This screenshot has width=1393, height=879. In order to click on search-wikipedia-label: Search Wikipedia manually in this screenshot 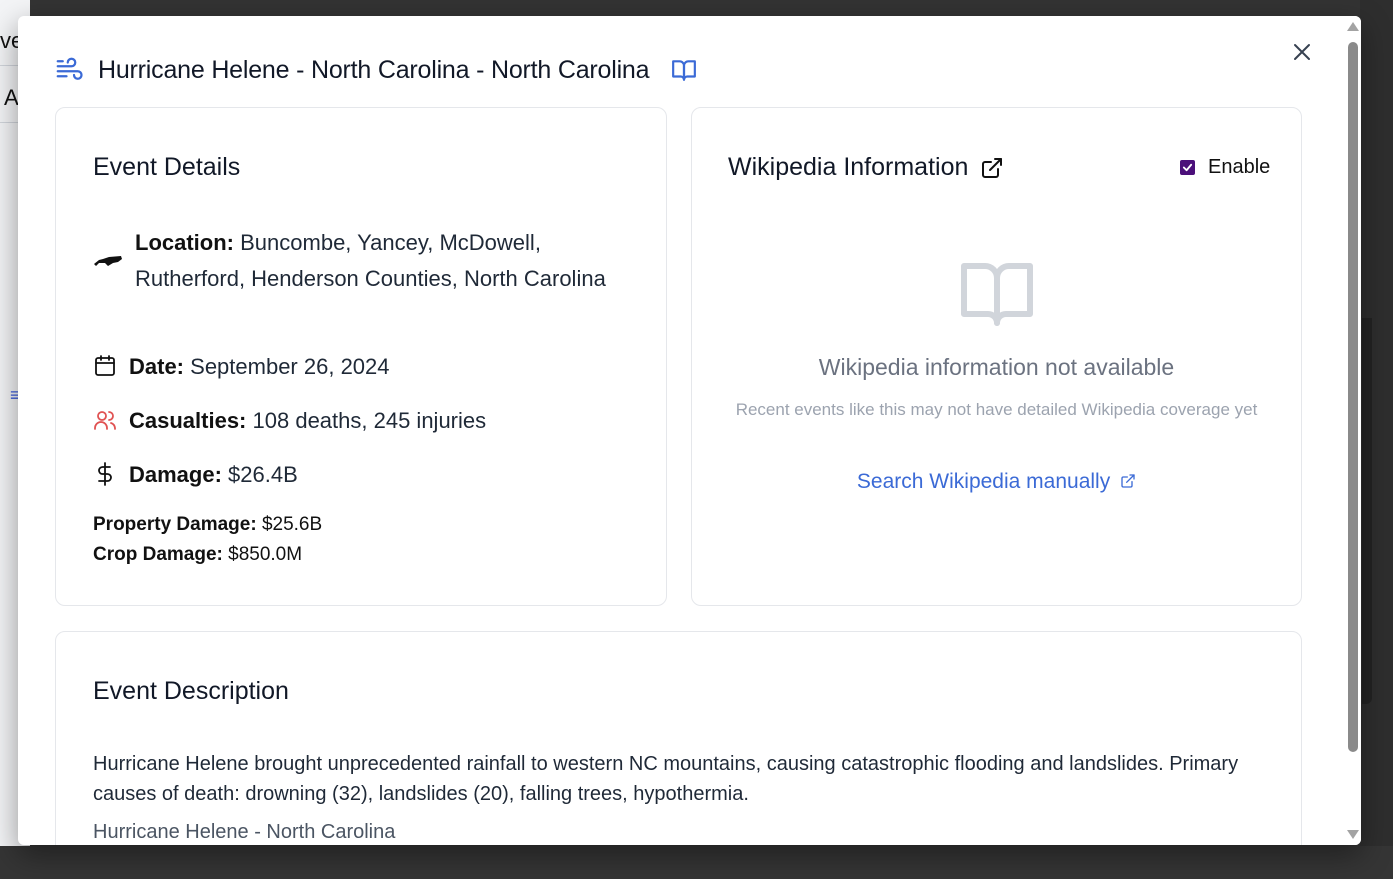, I will do `click(983, 481)`.